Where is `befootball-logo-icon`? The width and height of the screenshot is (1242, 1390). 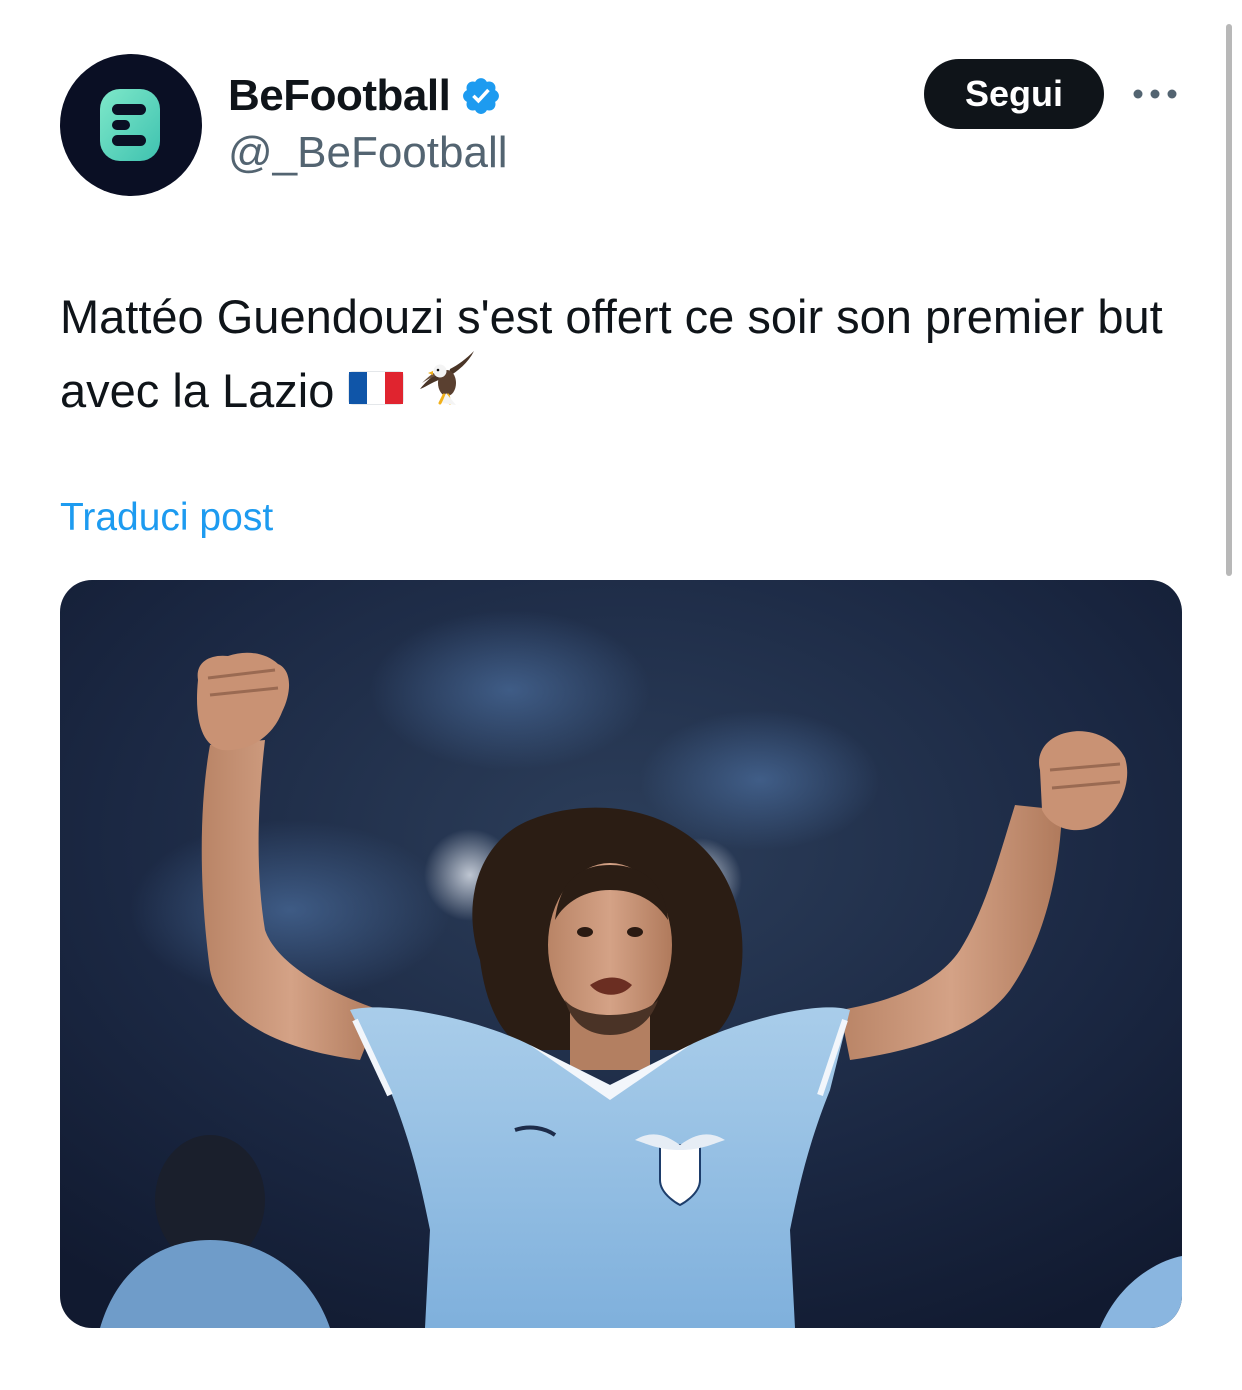
befootball-logo-icon is located at coordinates (130, 125).